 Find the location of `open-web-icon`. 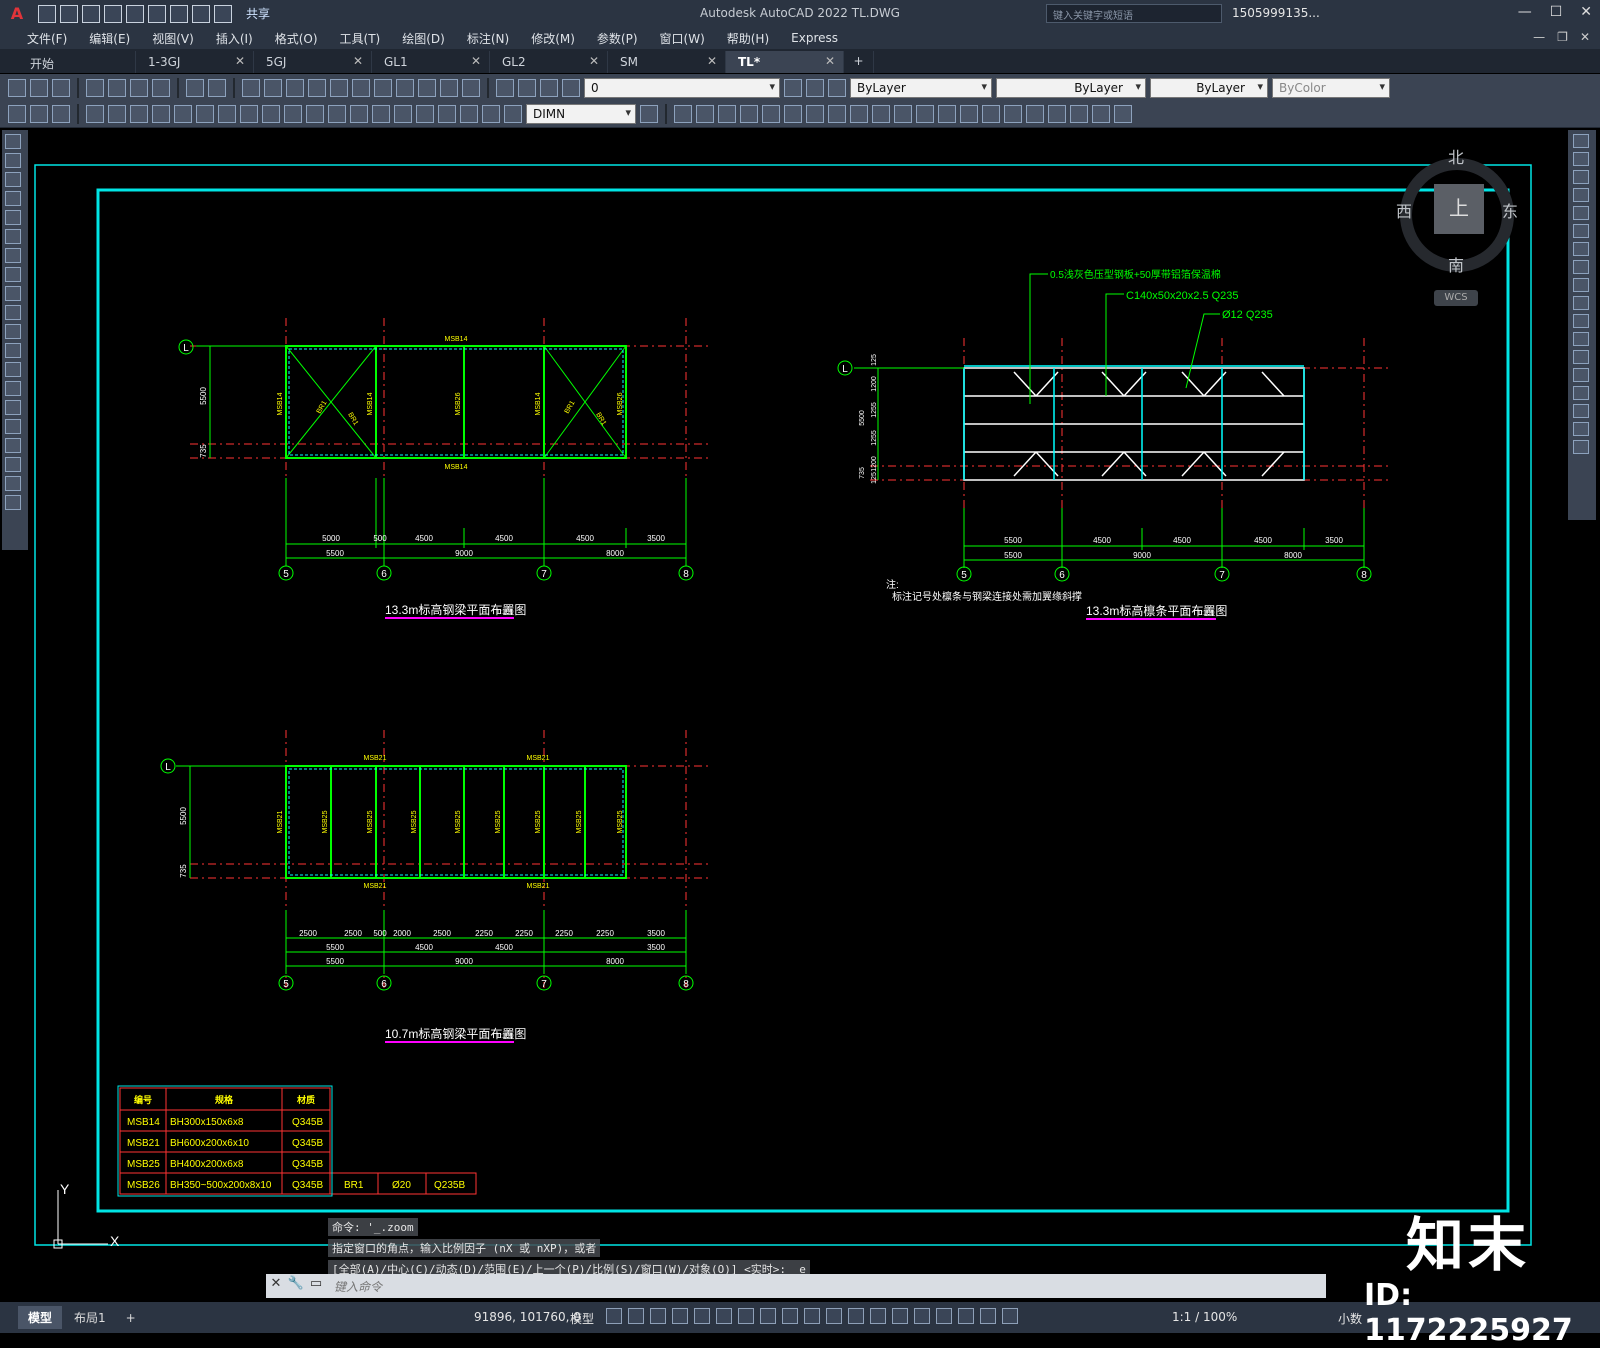

open-web-icon is located at coordinates (135, 13).